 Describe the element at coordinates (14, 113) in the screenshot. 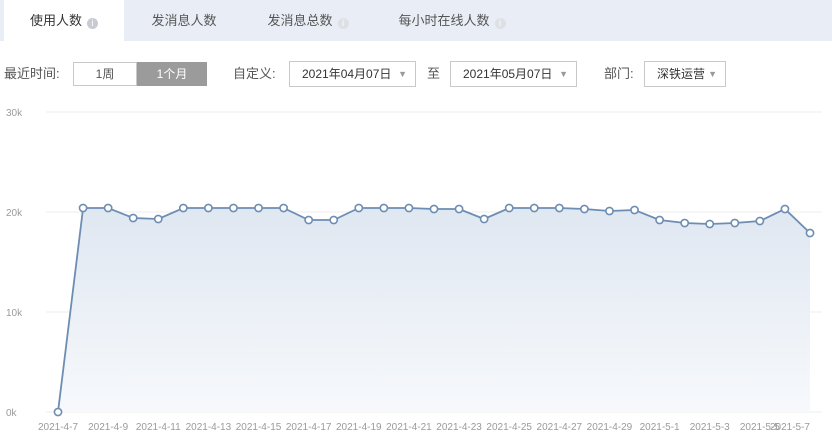

I see `y-tick-label: 30k` at that location.